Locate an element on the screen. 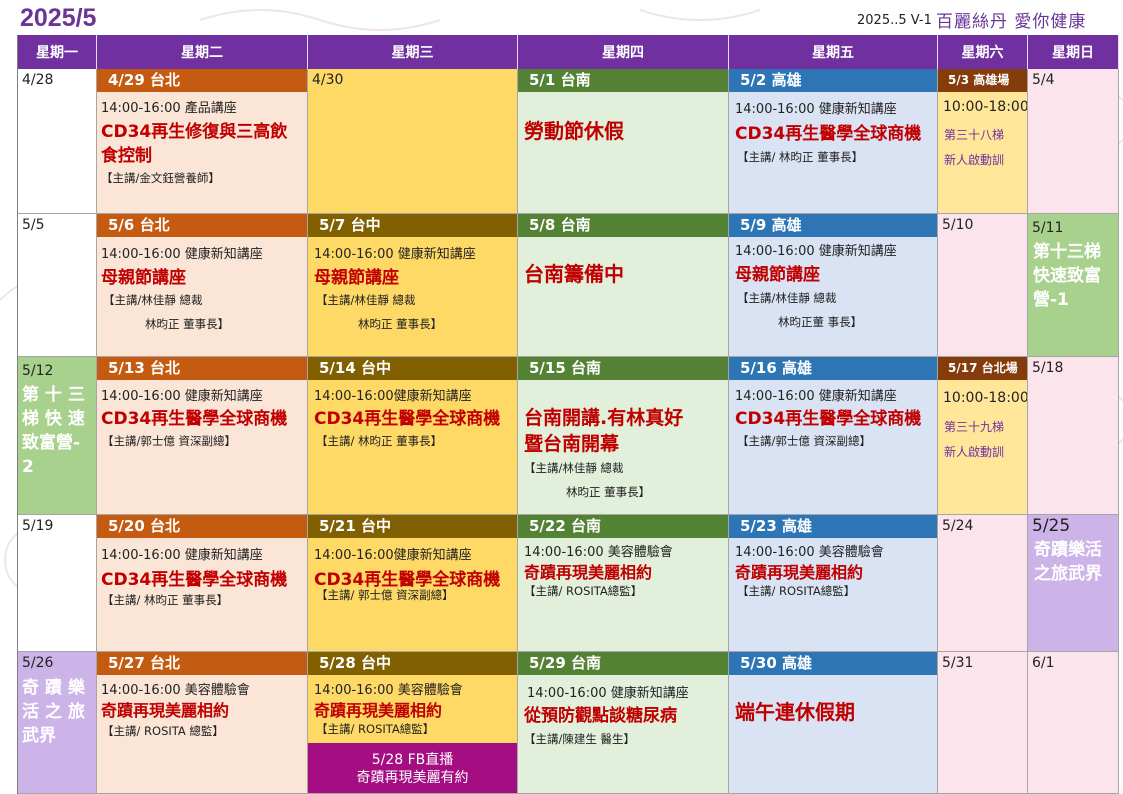  event-band: 4/29 台北 is located at coordinates (202, 80).